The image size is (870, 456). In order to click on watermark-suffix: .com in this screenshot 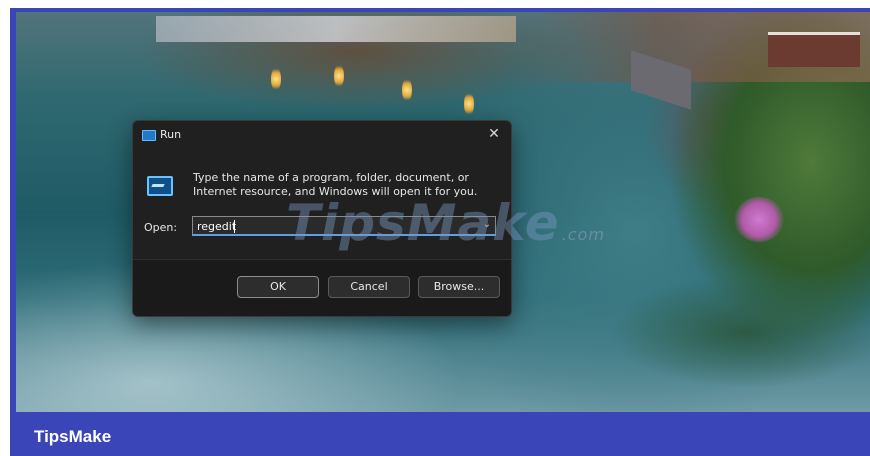, I will do `click(583, 234)`.